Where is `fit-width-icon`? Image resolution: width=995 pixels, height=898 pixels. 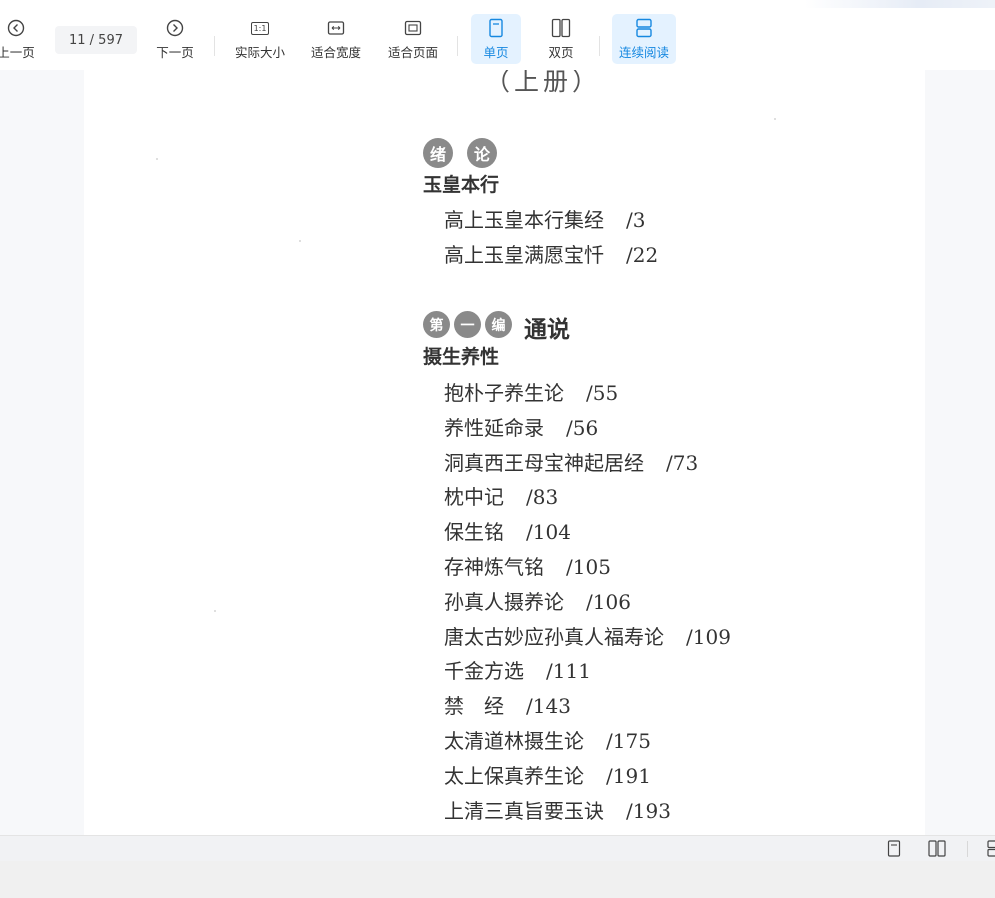 fit-width-icon is located at coordinates (336, 28).